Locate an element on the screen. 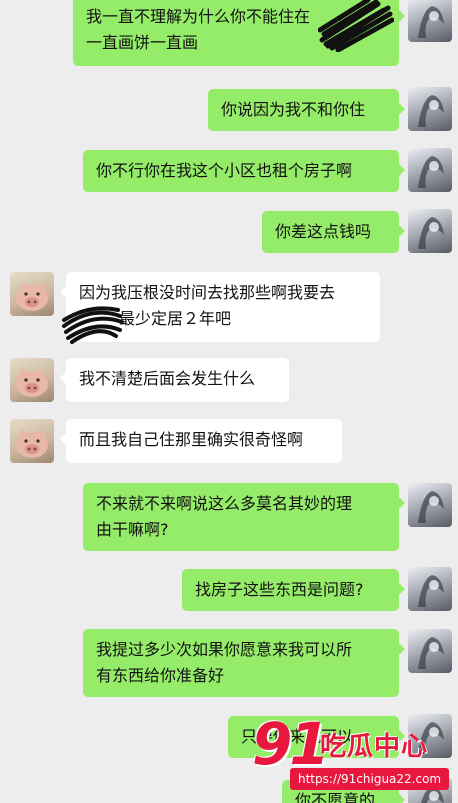  message-text: 我不清楚后面会发生什么 is located at coordinates (167, 378).